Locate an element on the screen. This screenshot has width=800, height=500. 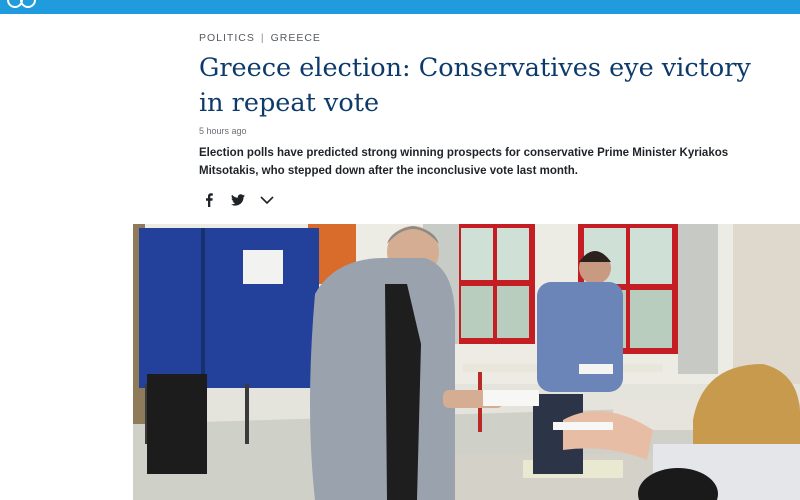
breadcrumb-section: POLITICS is located at coordinates (227, 38).